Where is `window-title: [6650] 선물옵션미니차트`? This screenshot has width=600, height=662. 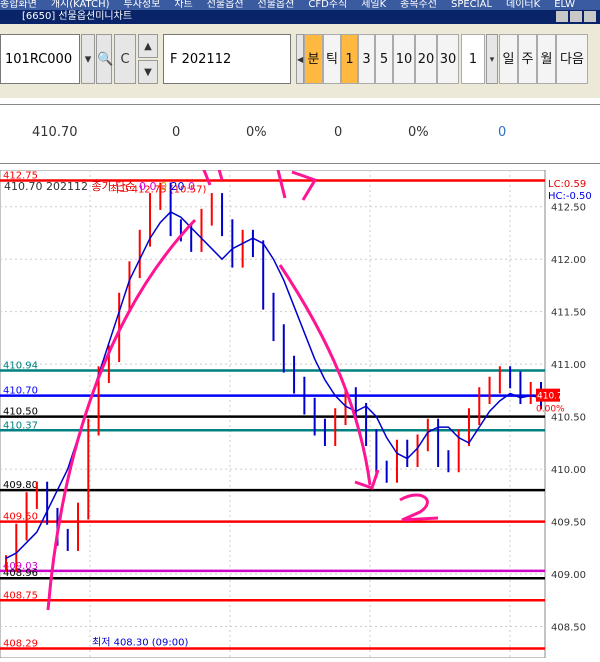
window-title: [6650] 선물옵션미니차트 is located at coordinates (77, 16).